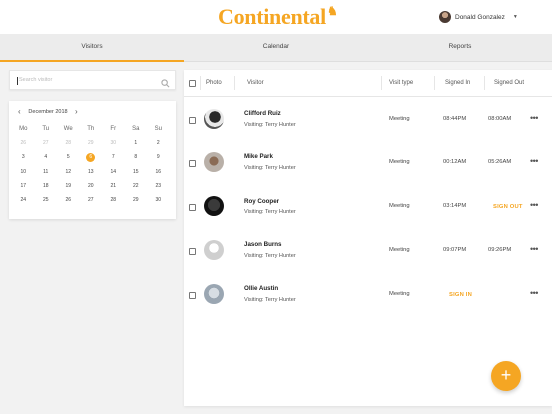  Describe the element at coordinates (92, 80) in the screenshot. I see `search-box: Search visitor` at that location.